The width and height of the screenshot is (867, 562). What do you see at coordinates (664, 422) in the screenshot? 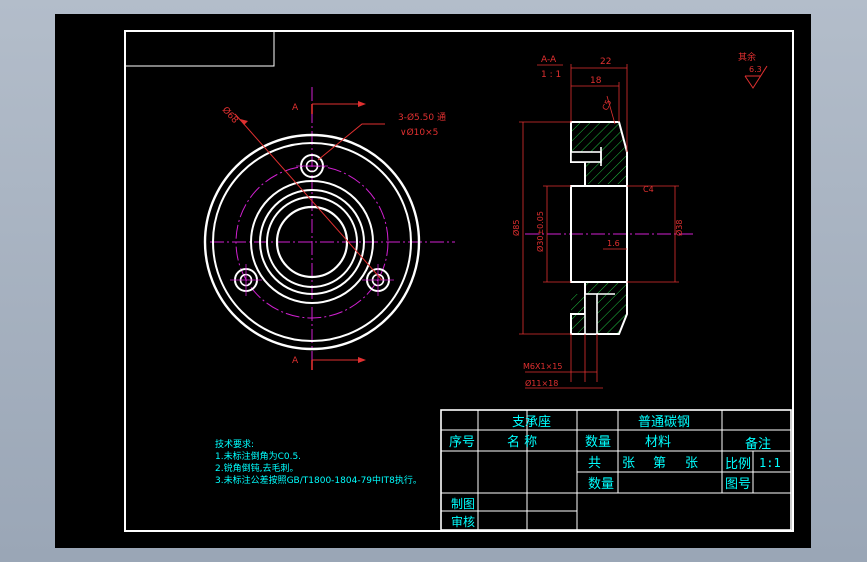
I see `part-material: 普通碳钢` at bounding box center [664, 422].